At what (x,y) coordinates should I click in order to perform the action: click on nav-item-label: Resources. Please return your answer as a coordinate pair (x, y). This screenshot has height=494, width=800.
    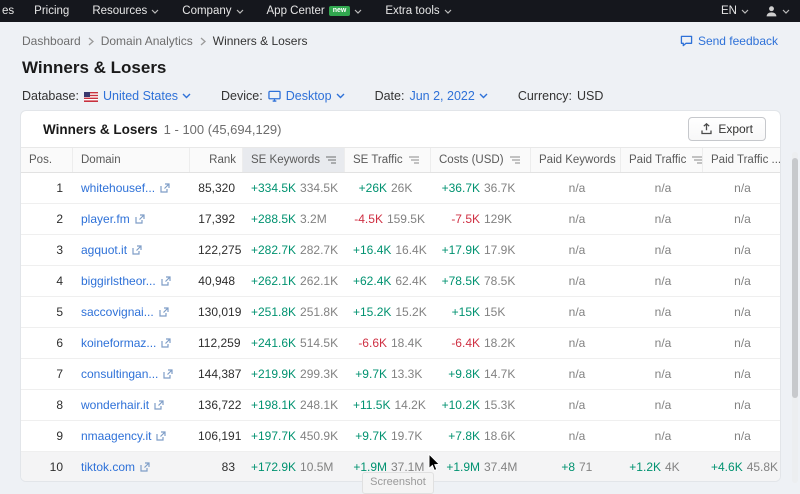
    Looking at the image, I should click on (120, 11).